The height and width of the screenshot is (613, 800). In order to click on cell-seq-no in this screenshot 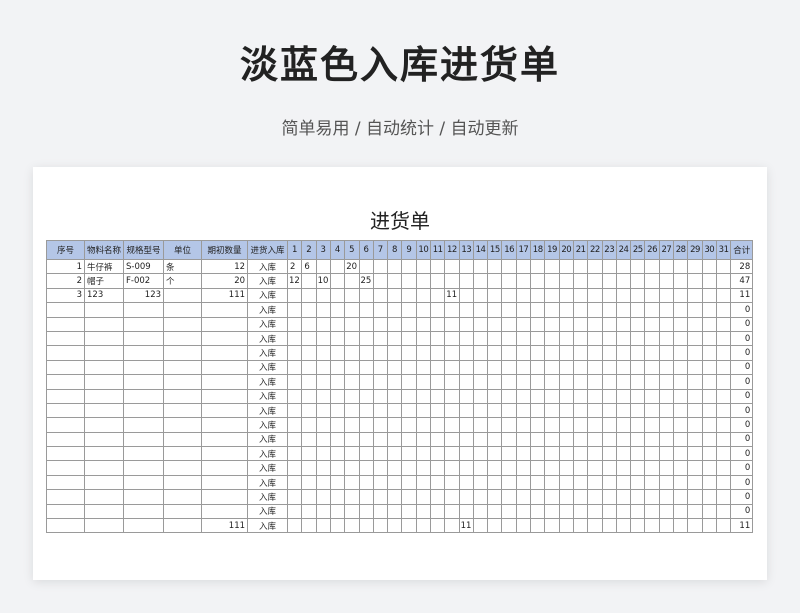, I will do `click(65, 382)`.